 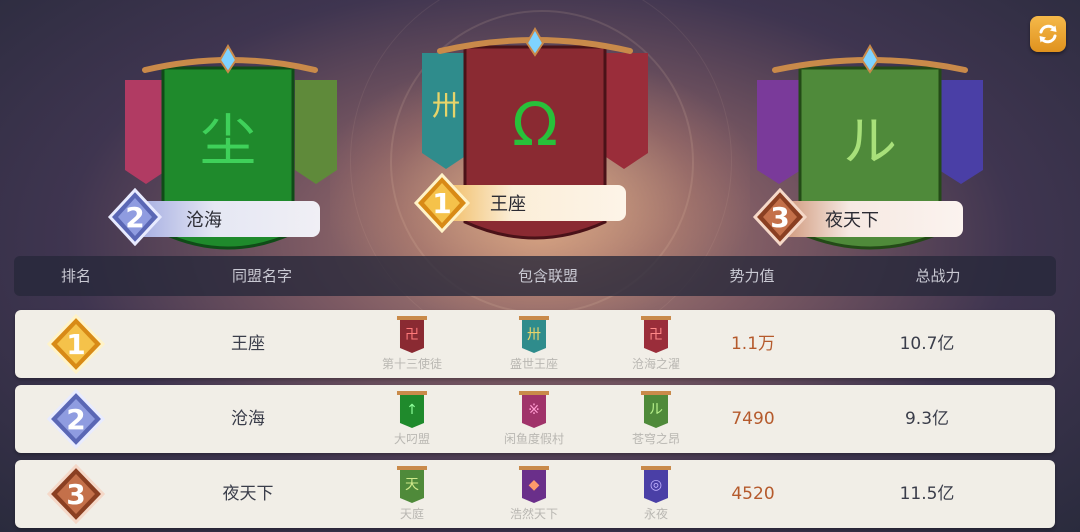 I want to click on refresh-button, so click(x=1048, y=34).